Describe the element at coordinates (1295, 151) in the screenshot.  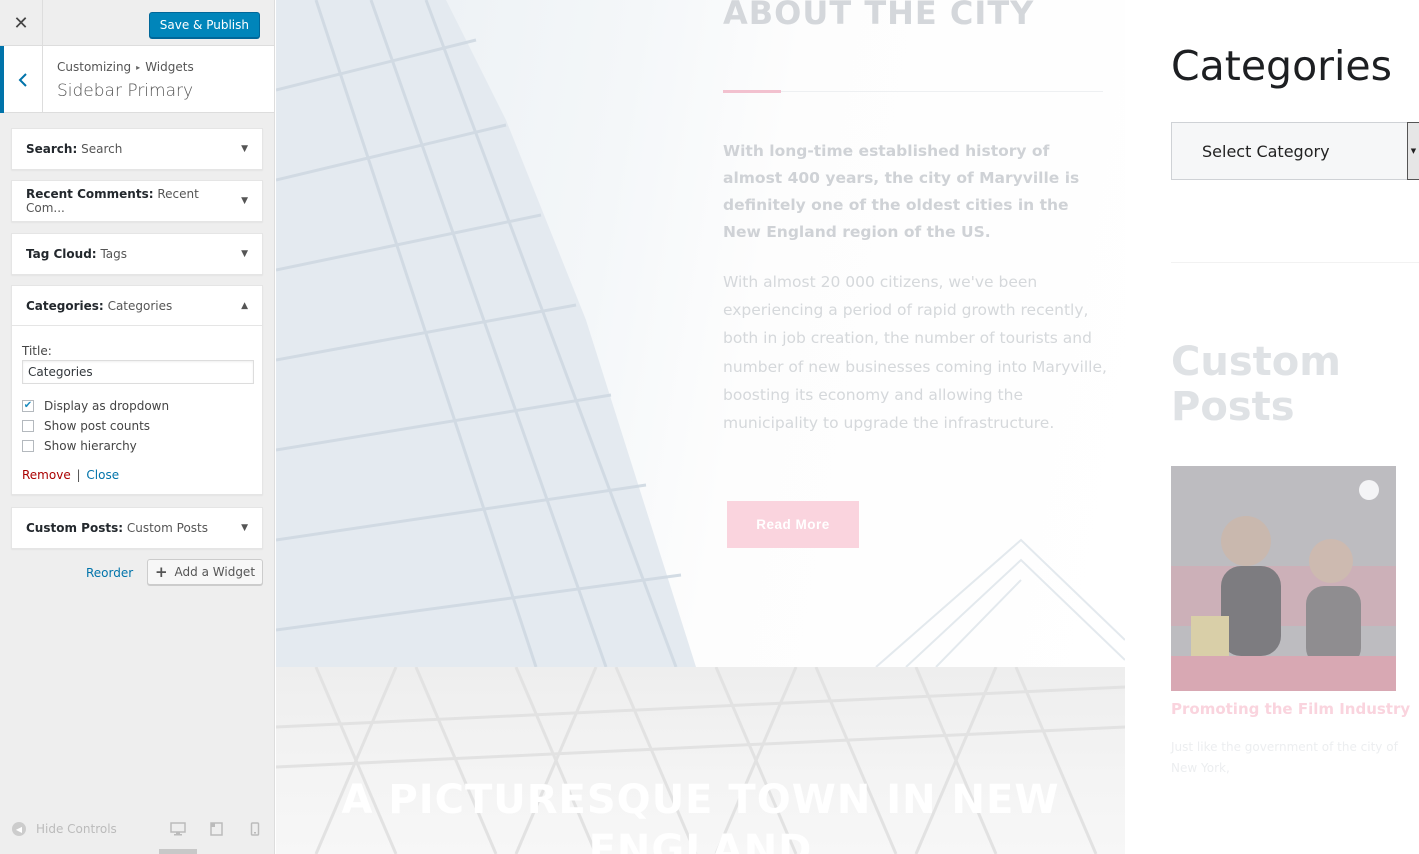
I see `category-select: Select Category` at that location.